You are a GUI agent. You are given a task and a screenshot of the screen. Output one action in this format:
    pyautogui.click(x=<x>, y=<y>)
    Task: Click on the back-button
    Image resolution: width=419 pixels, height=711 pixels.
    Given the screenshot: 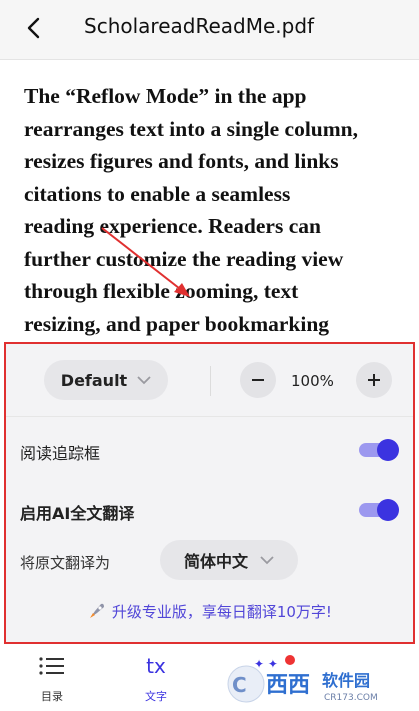 What is the action you would take?
    pyautogui.click(x=34, y=28)
    